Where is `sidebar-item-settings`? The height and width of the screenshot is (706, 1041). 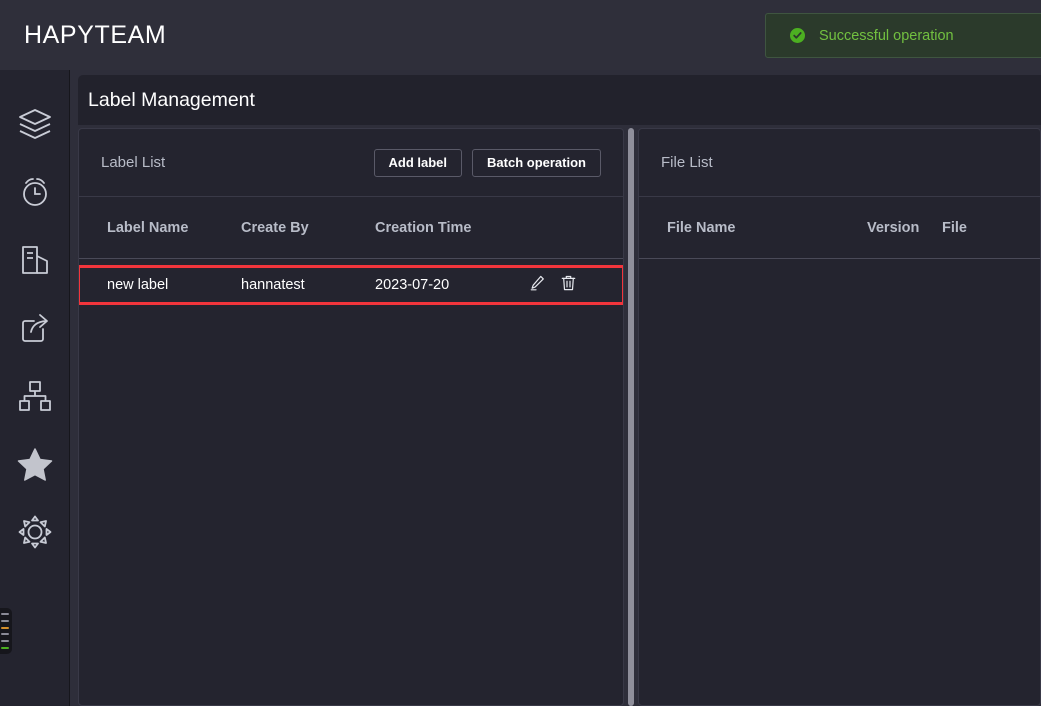 sidebar-item-settings is located at coordinates (35, 532).